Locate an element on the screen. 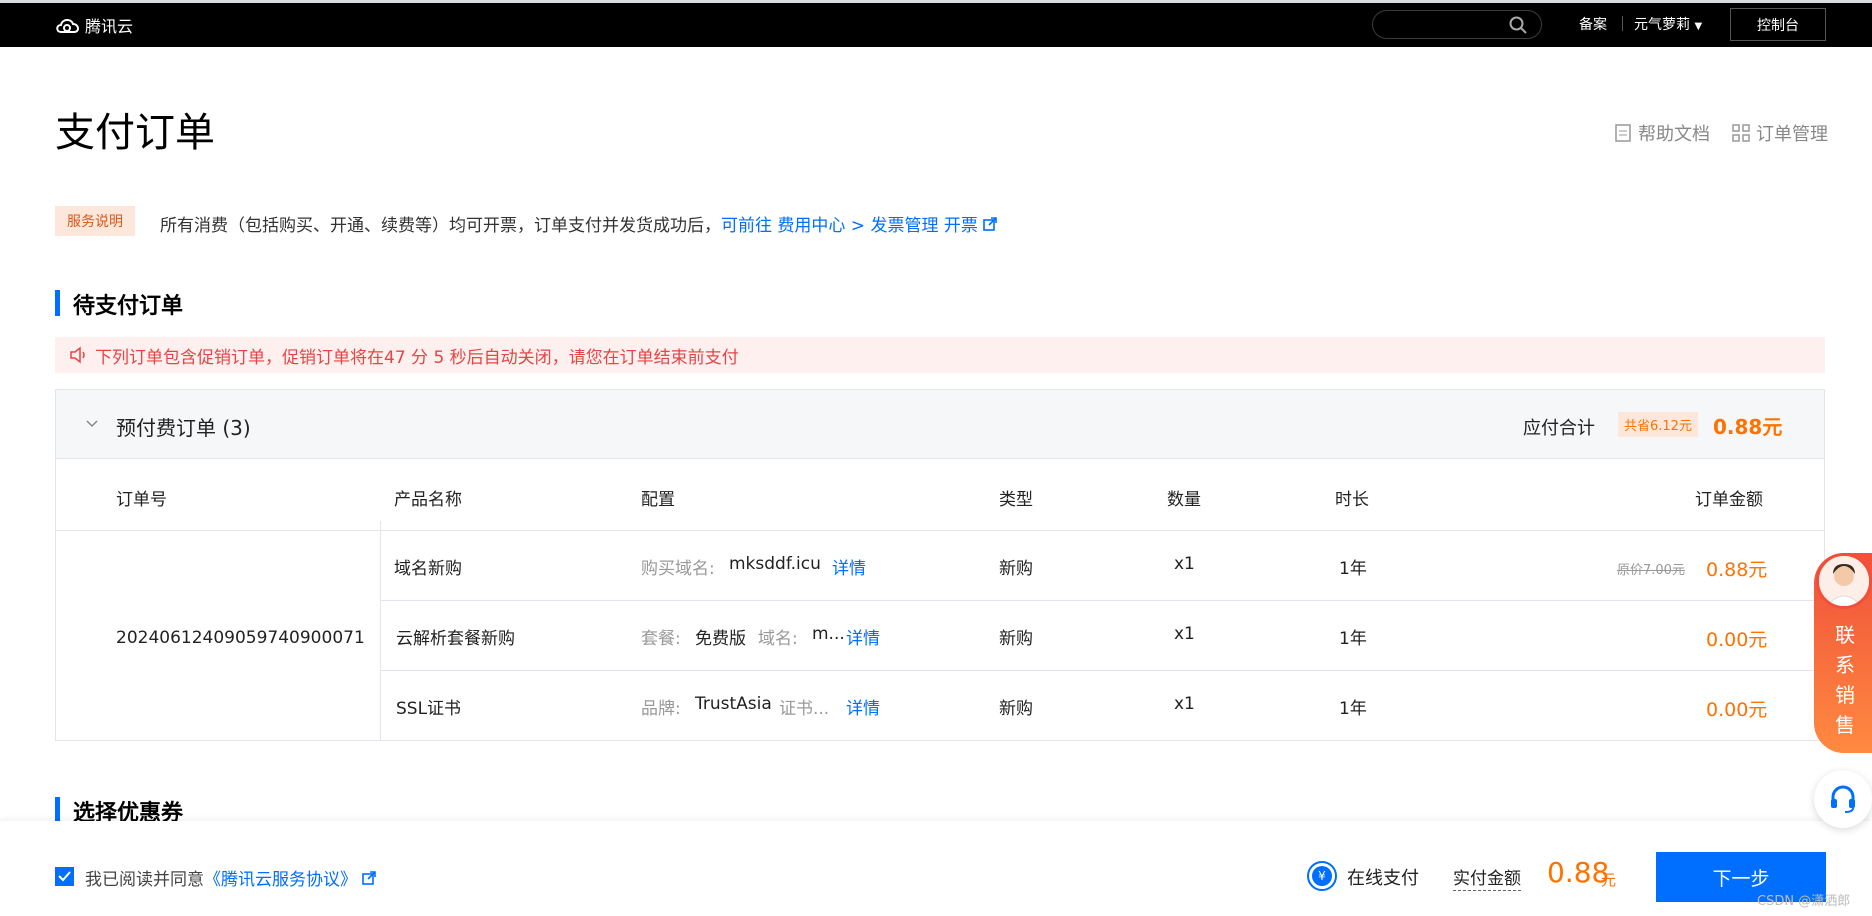 The height and width of the screenshot is (916, 1872). invoice-link: 可前往 费用中心 > 发票管理 开票 is located at coordinates (859, 226).